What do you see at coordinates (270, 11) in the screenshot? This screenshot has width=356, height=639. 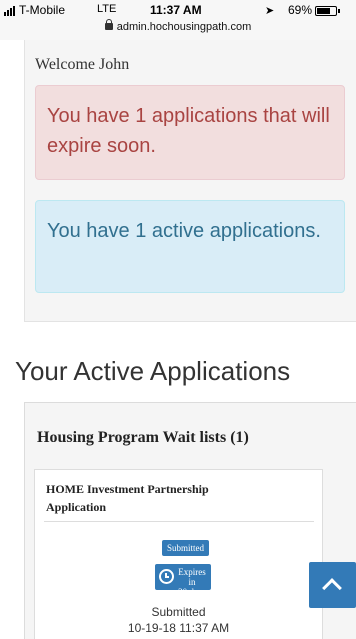 I see `location-arrow-icon: ➤` at bounding box center [270, 11].